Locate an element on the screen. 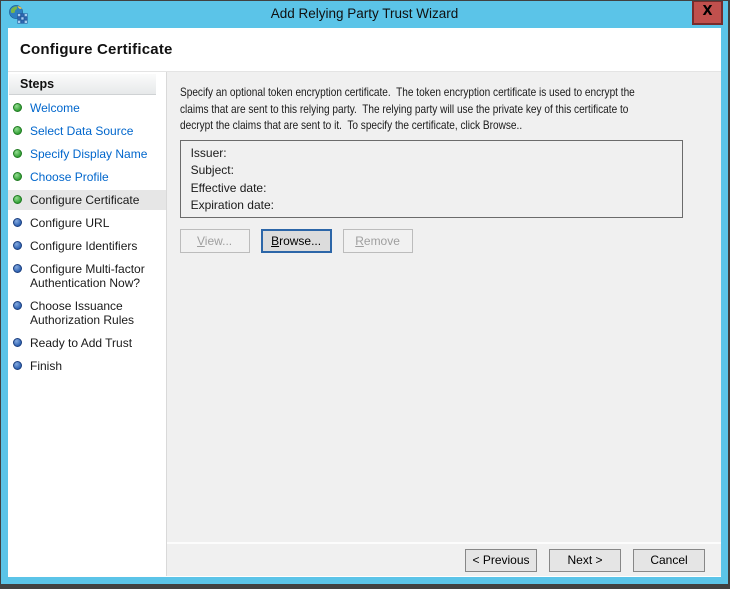 The height and width of the screenshot is (589, 730). step-finish: Finish is located at coordinates (87, 366).